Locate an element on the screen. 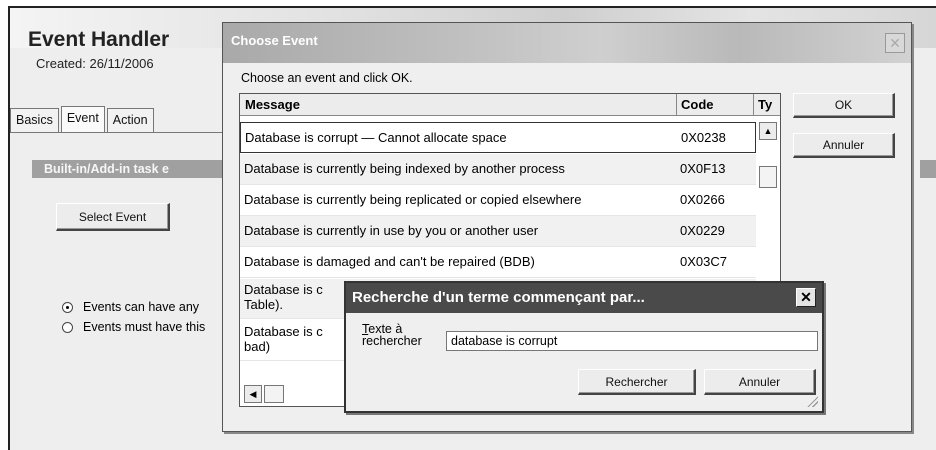  label-text-line2: rechercher is located at coordinates (392, 341).